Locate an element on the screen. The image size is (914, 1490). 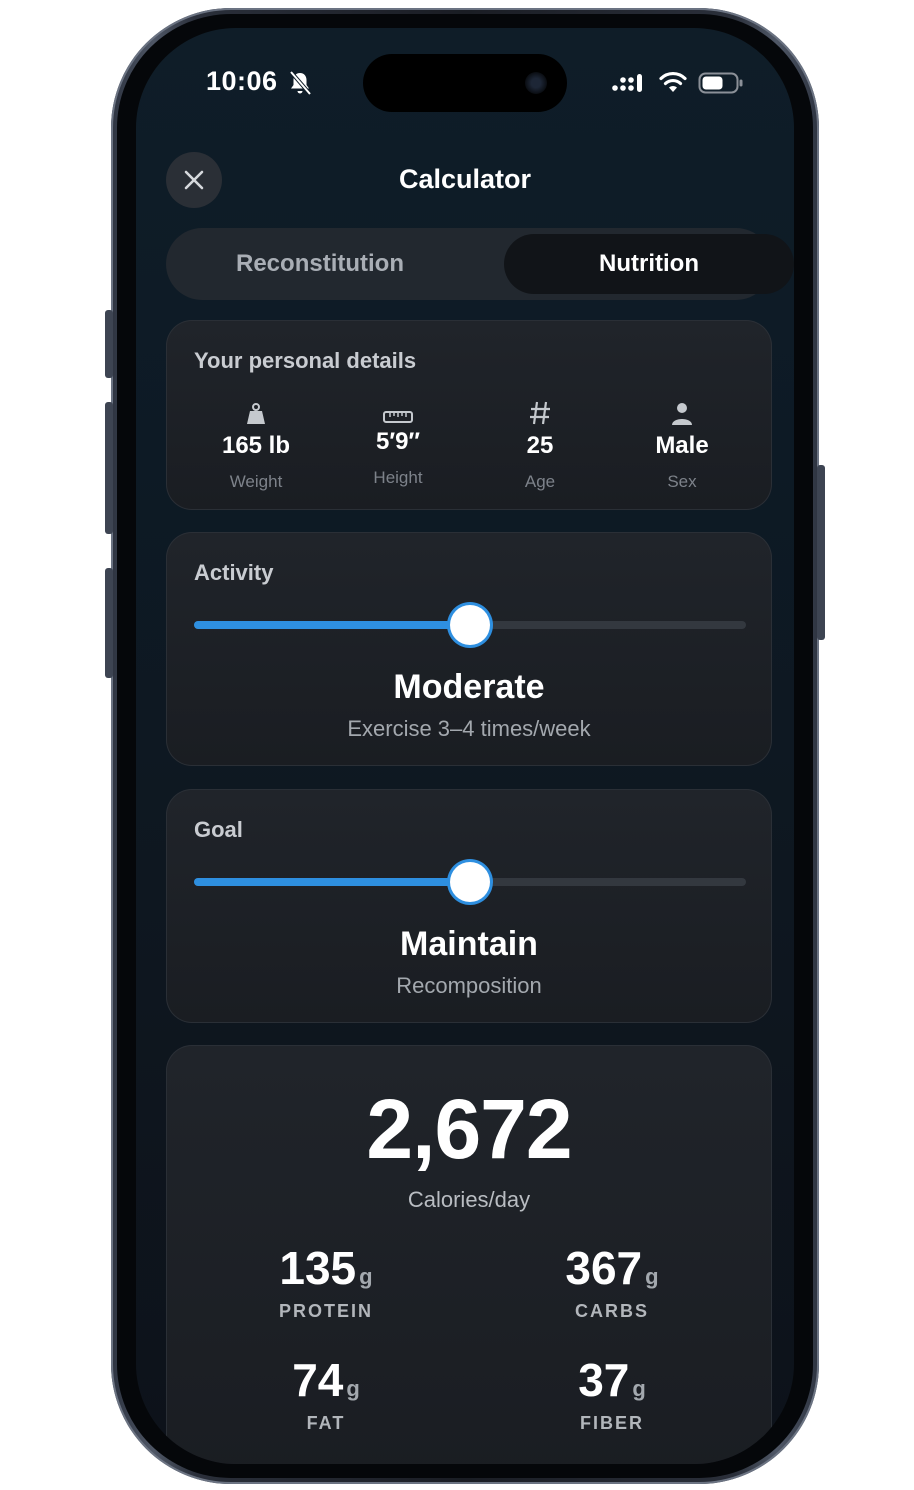
age-label: Age is located at coordinates (540, 481).